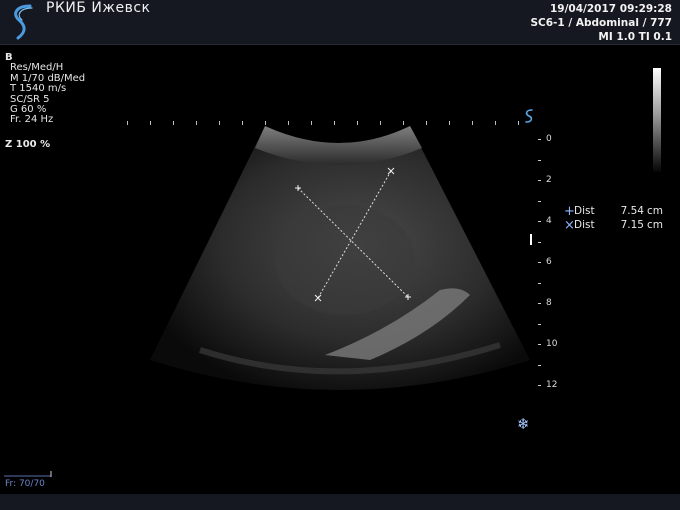 This screenshot has height=510, width=680. I want to click on caliper-plus-icon: +, so click(569, 211).